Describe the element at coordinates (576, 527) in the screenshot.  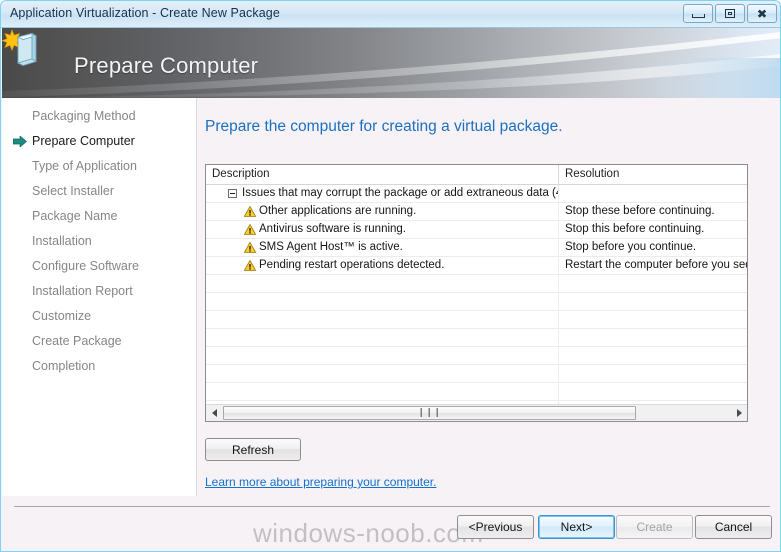
I see `next-button: Next>` at that location.